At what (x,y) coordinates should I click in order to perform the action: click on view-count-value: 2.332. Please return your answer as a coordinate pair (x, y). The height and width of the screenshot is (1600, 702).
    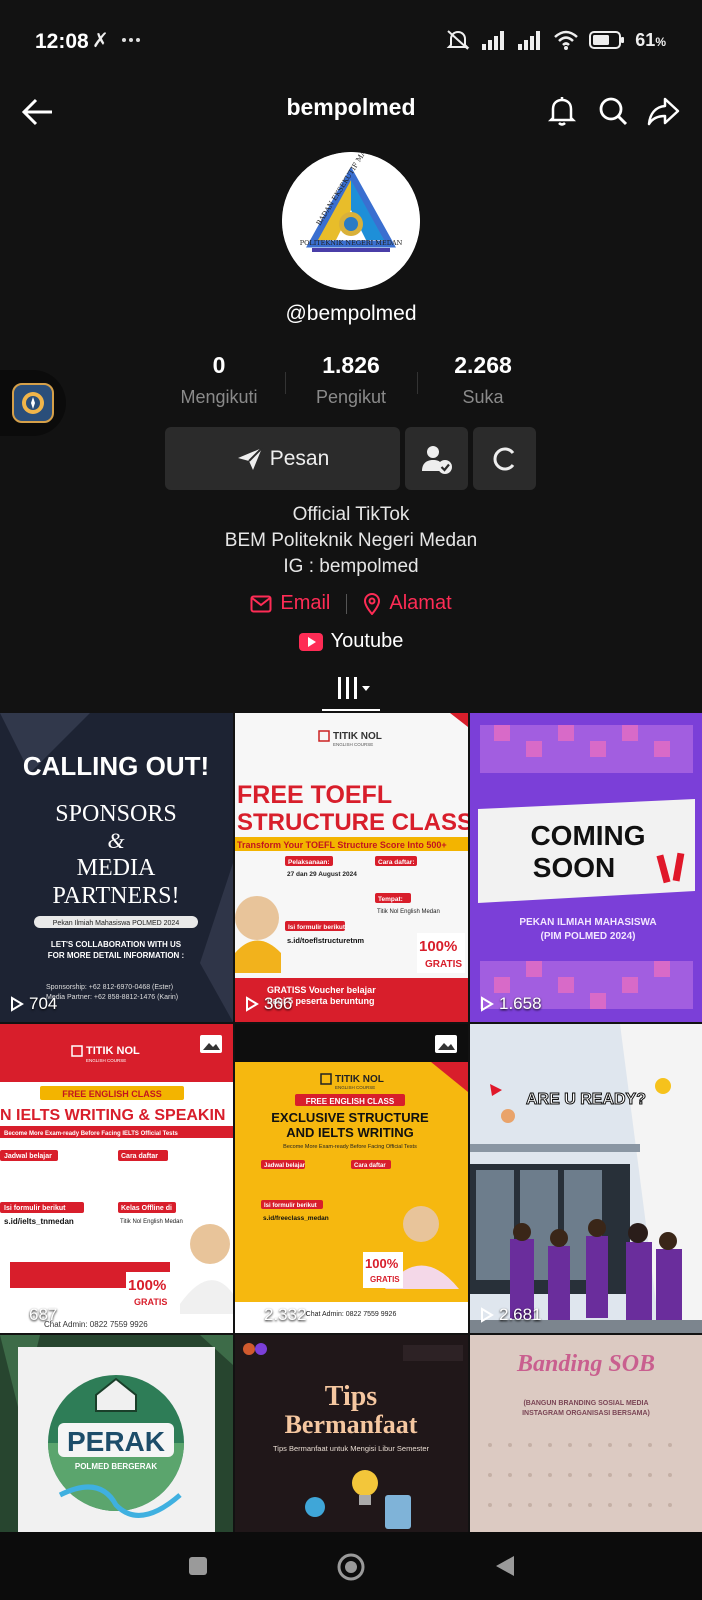
    Looking at the image, I should click on (285, 1314).